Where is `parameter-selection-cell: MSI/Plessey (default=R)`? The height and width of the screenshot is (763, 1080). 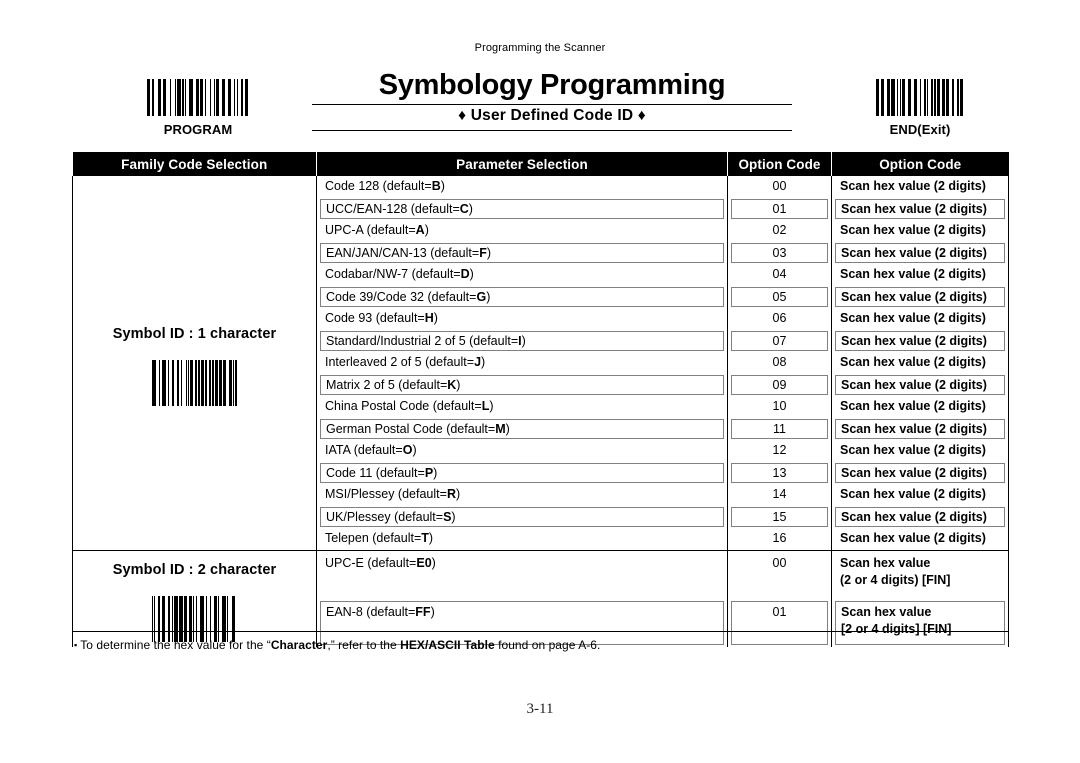 parameter-selection-cell: MSI/Plessey (default=R) is located at coordinates (522, 495).